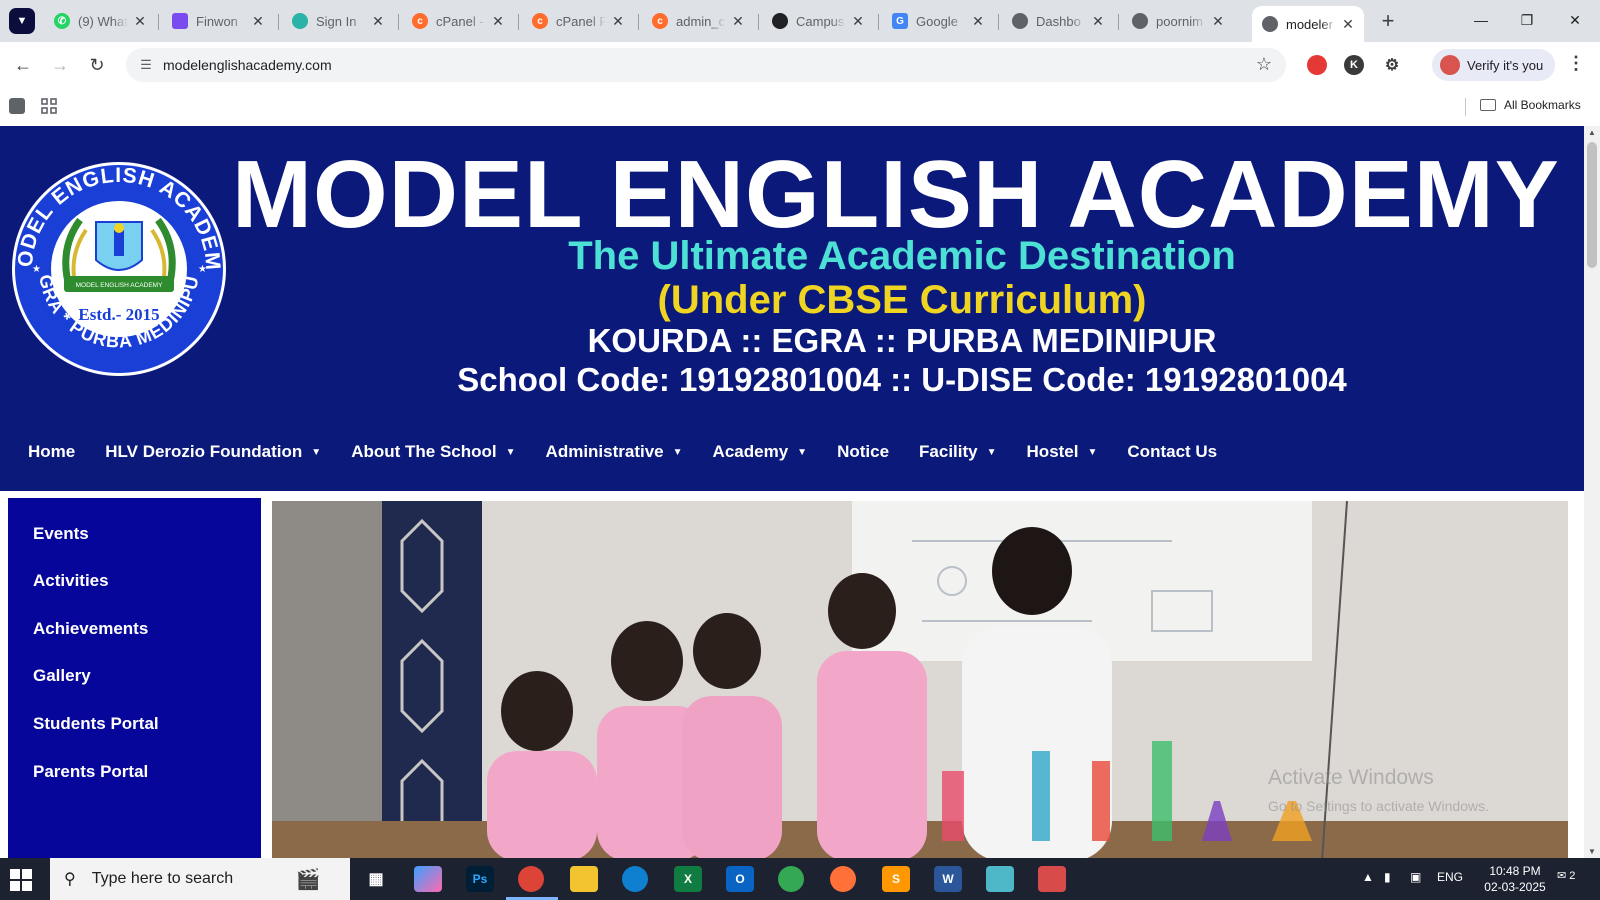 The image size is (1600, 900). I want to click on nav-label: Home, so click(52, 451).